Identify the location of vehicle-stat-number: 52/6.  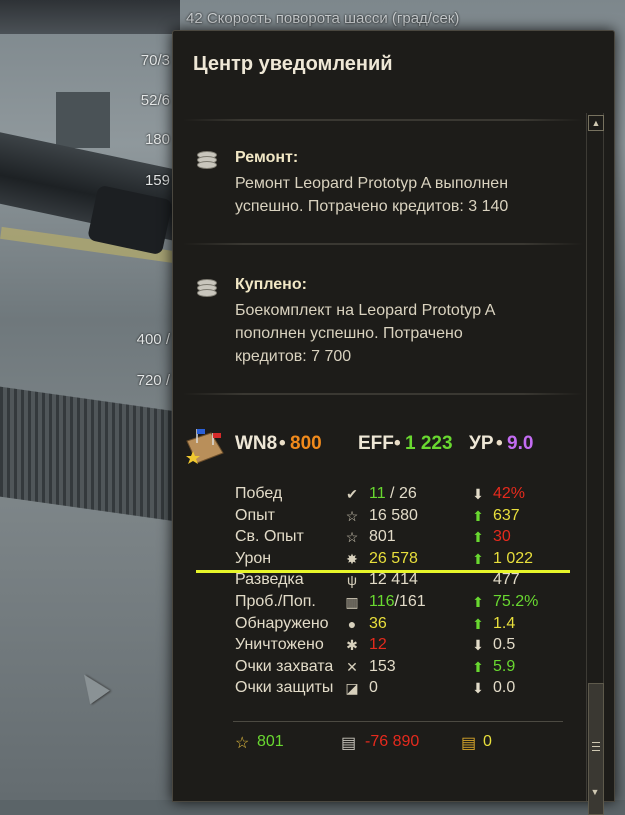
(155, 100).